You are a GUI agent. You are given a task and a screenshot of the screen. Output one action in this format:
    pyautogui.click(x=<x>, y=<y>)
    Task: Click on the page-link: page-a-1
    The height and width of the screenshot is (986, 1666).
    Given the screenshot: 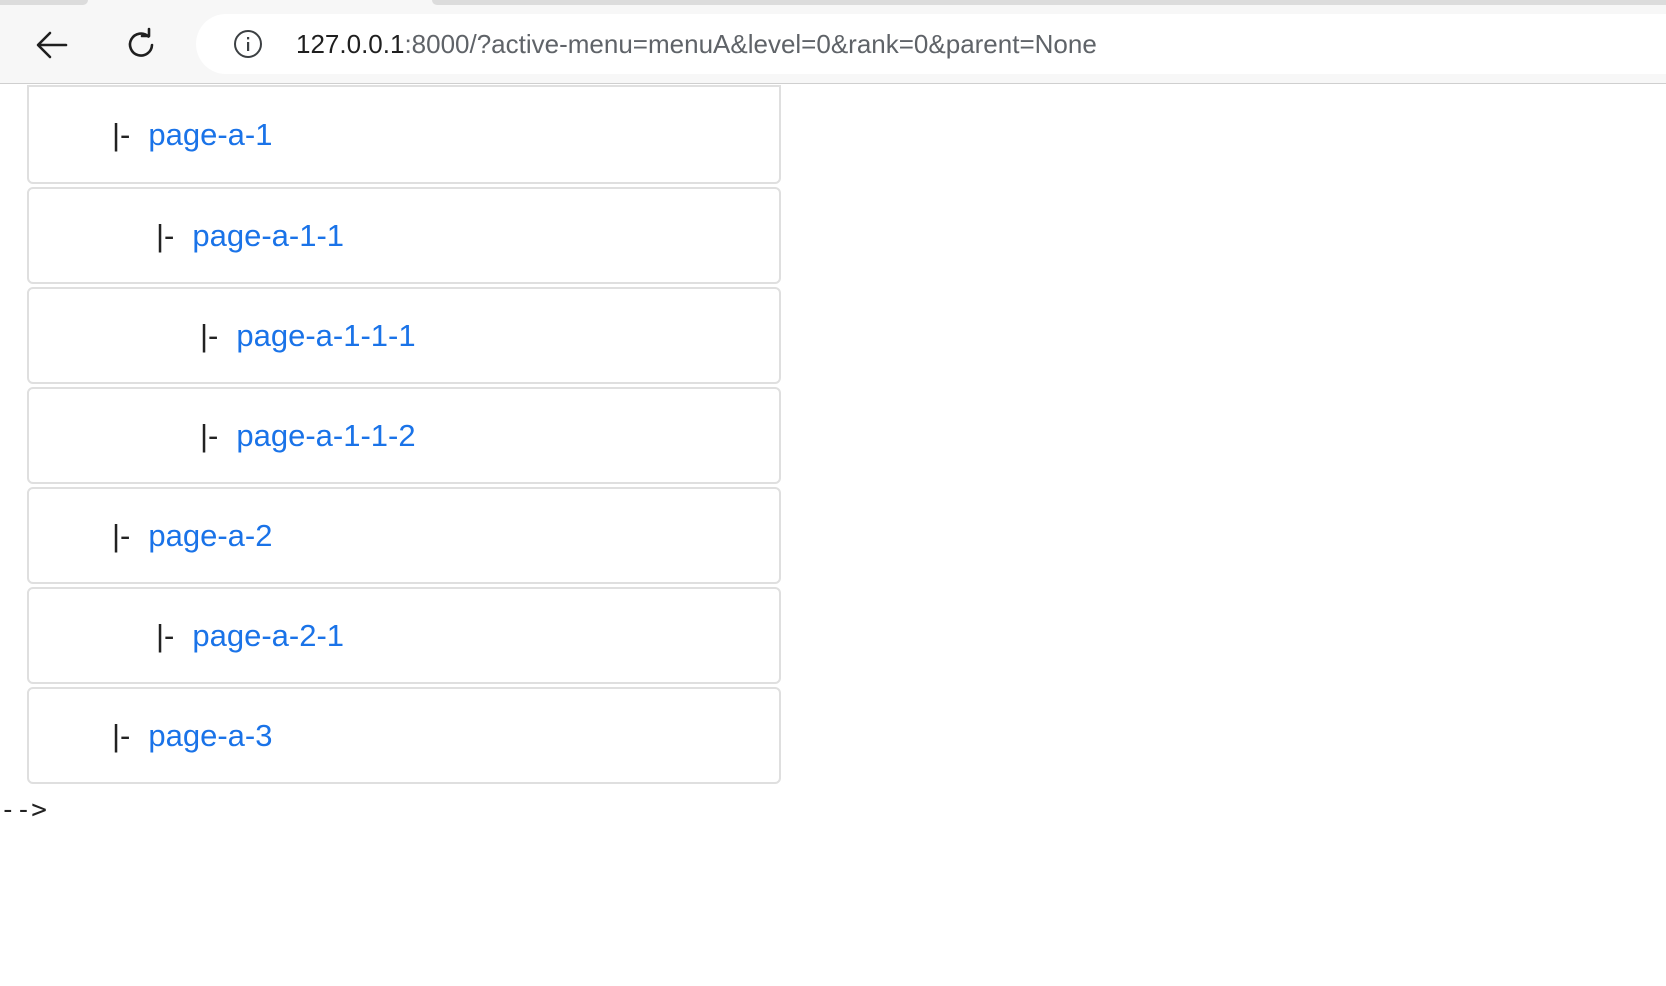 What is the action you would take?
    pyautogui.click(x=210, y=135)
    